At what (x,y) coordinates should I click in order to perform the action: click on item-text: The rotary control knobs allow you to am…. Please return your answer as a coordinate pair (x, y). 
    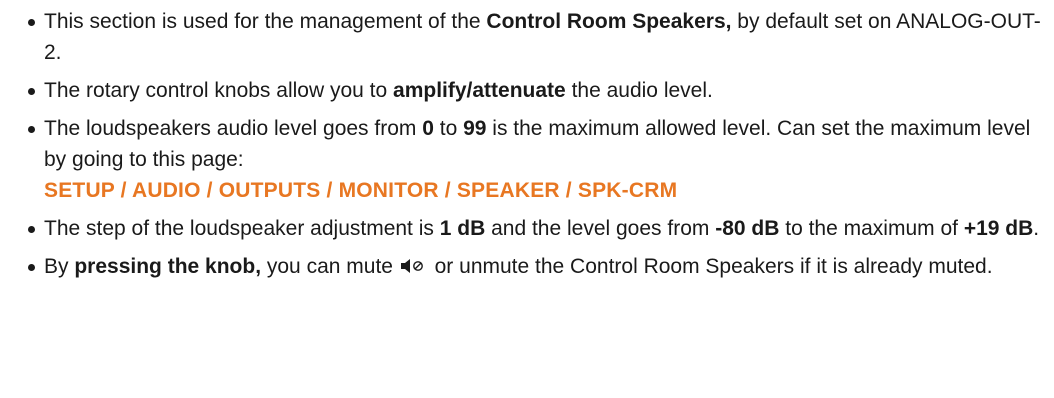
    Looking at the image, I should click on (378, 90).